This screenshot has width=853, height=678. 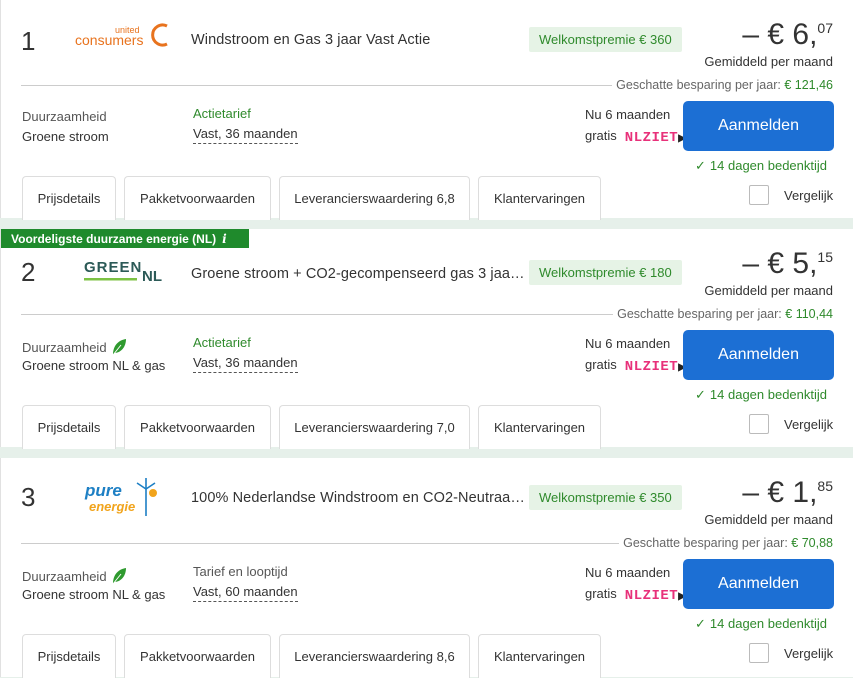 I want to click on sustainability-value: Groene stroom, so click(x=65, y=136).